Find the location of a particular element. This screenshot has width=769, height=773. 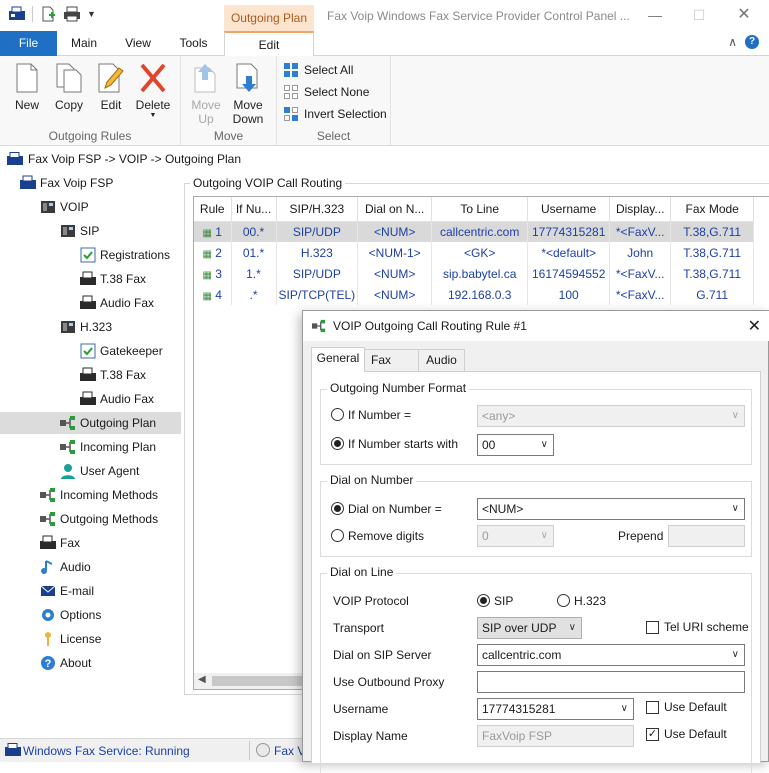

column-header-username: Username is located at coordinates (569, 209).